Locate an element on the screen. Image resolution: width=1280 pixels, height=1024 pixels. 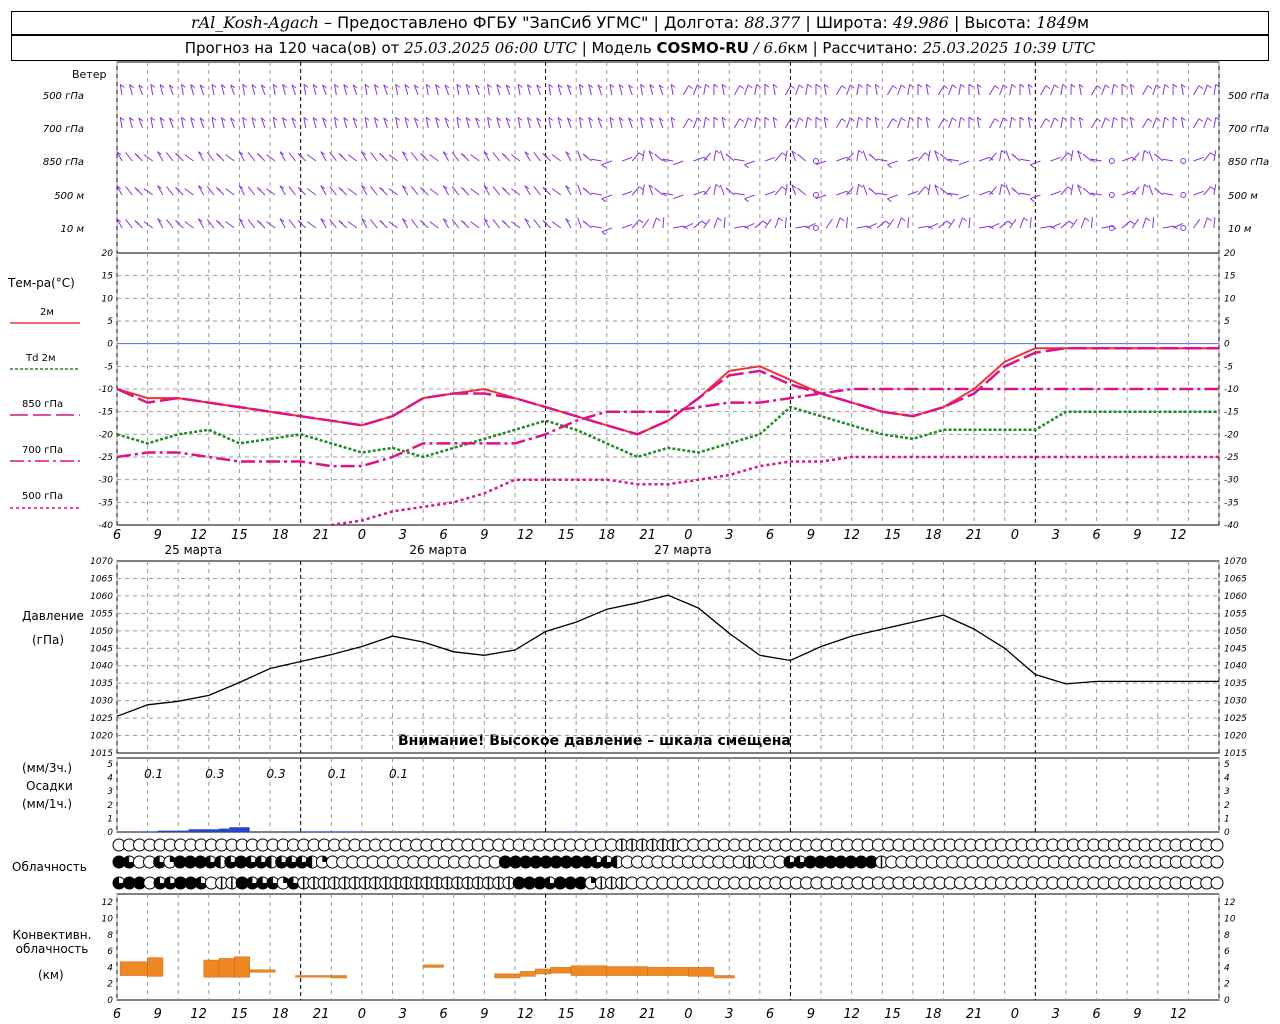
day-label: 26 марта is located at coordinates (437, 550).